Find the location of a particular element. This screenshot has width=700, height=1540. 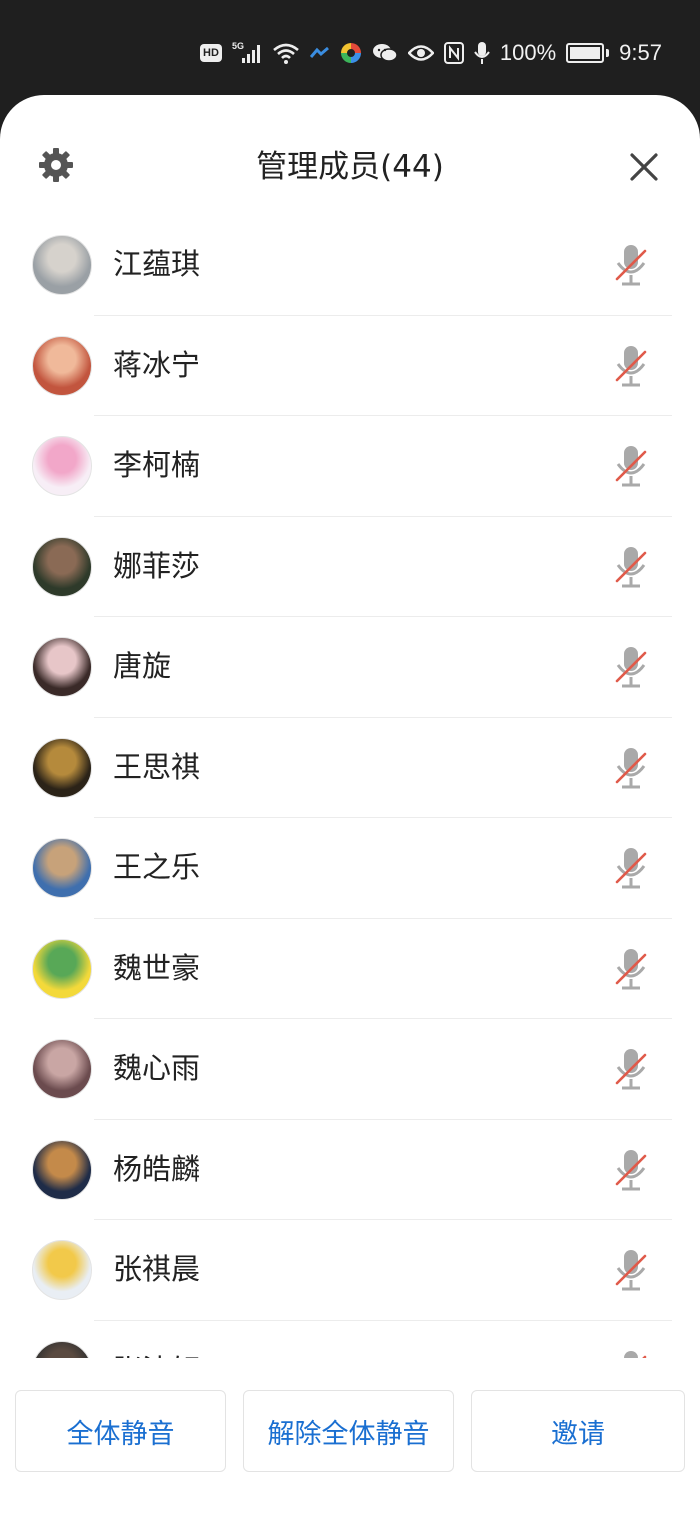

member-row: 魏心雨 is located at coordinates (350, 1069).